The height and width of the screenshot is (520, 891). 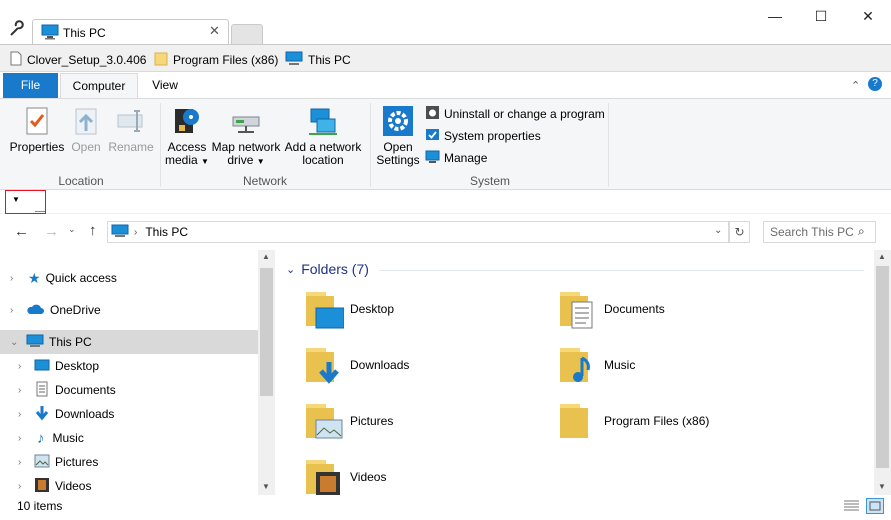 I want to click on group-item-clover: Clover_Setup_3.0.406, so click(x=78, y=60).